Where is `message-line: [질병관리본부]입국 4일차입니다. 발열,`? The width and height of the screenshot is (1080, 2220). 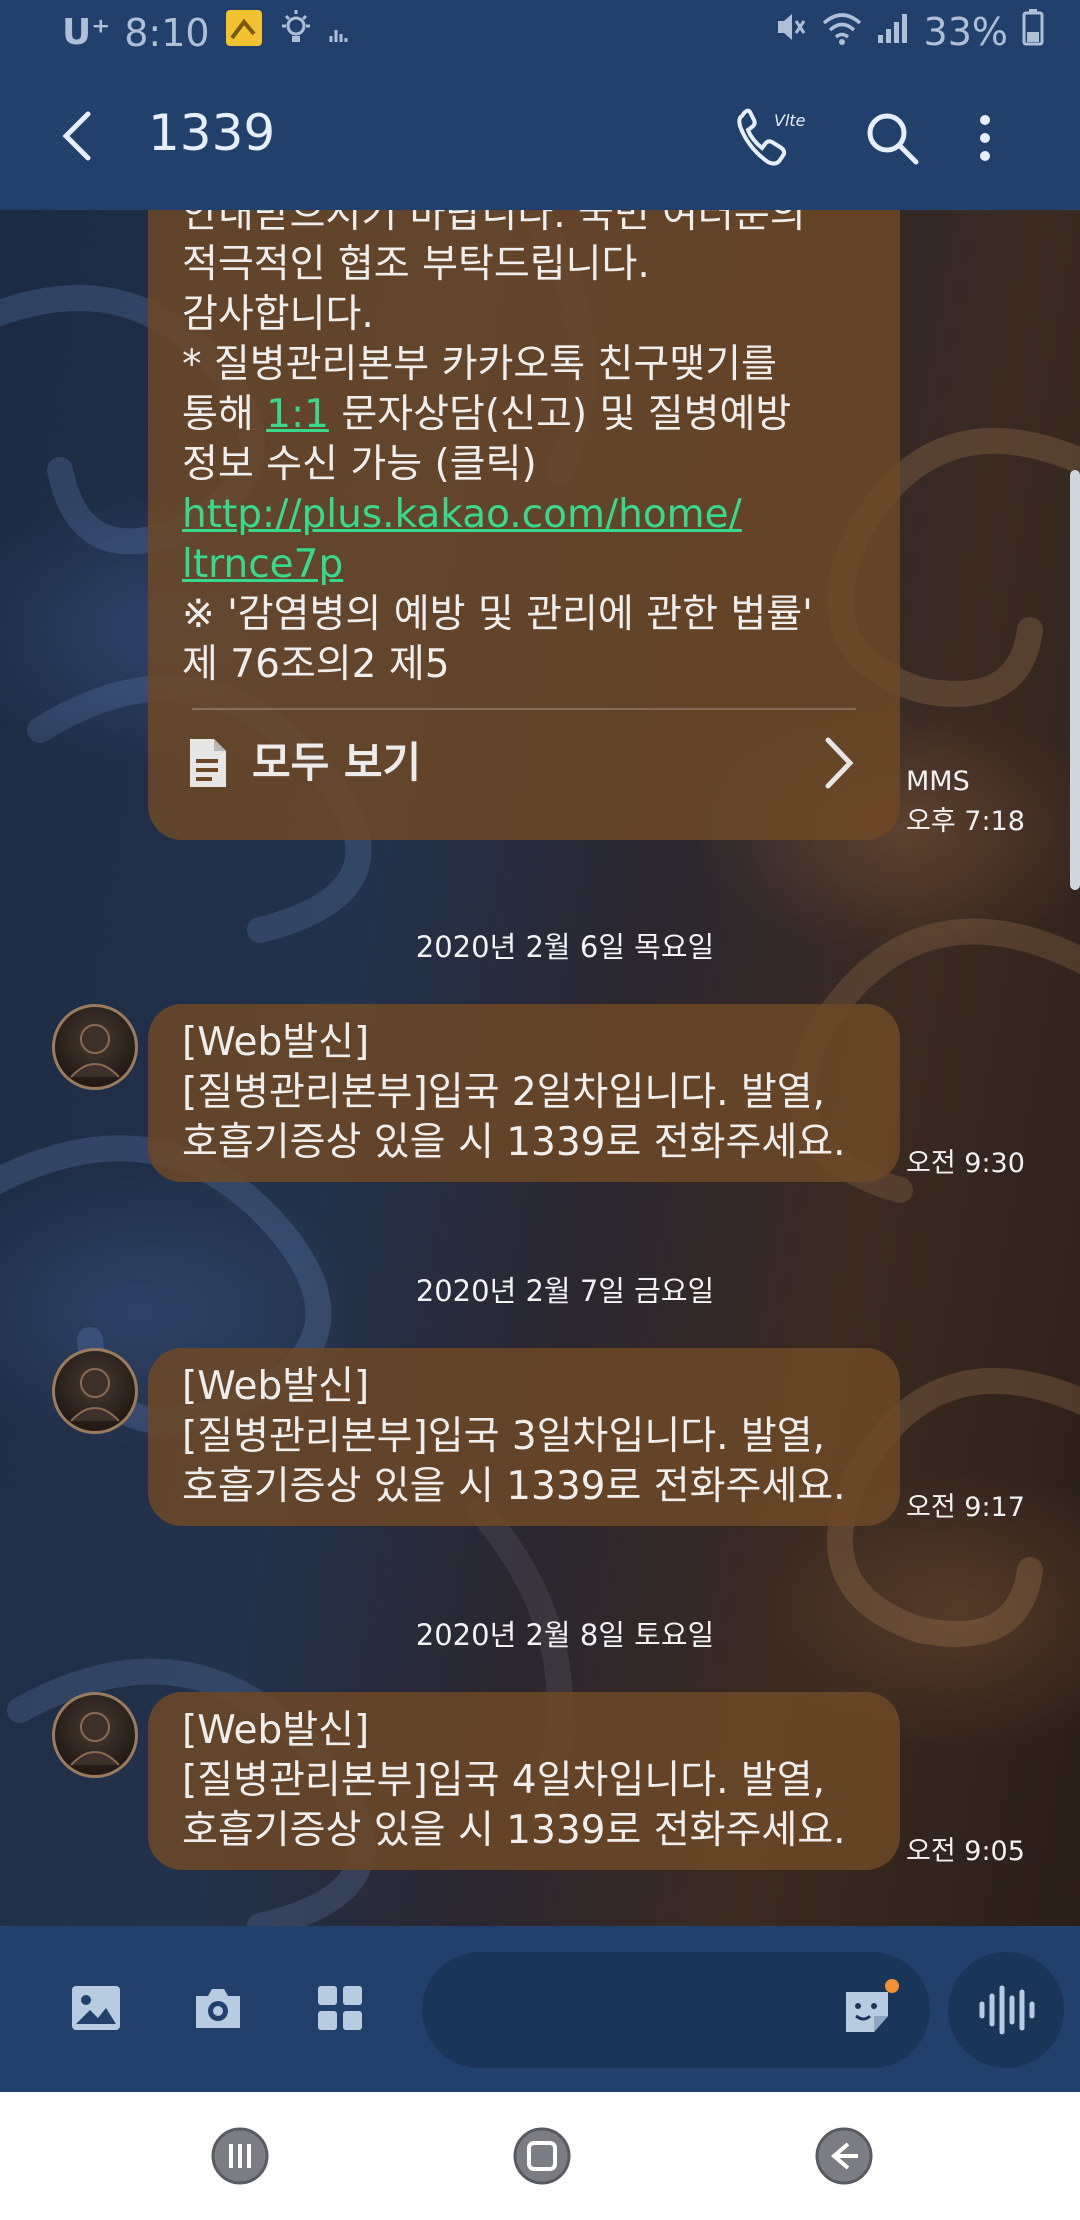 message-line: [질병관리본부]입국 4일차입니다. 발열, is located at coordinates (504, 1780).